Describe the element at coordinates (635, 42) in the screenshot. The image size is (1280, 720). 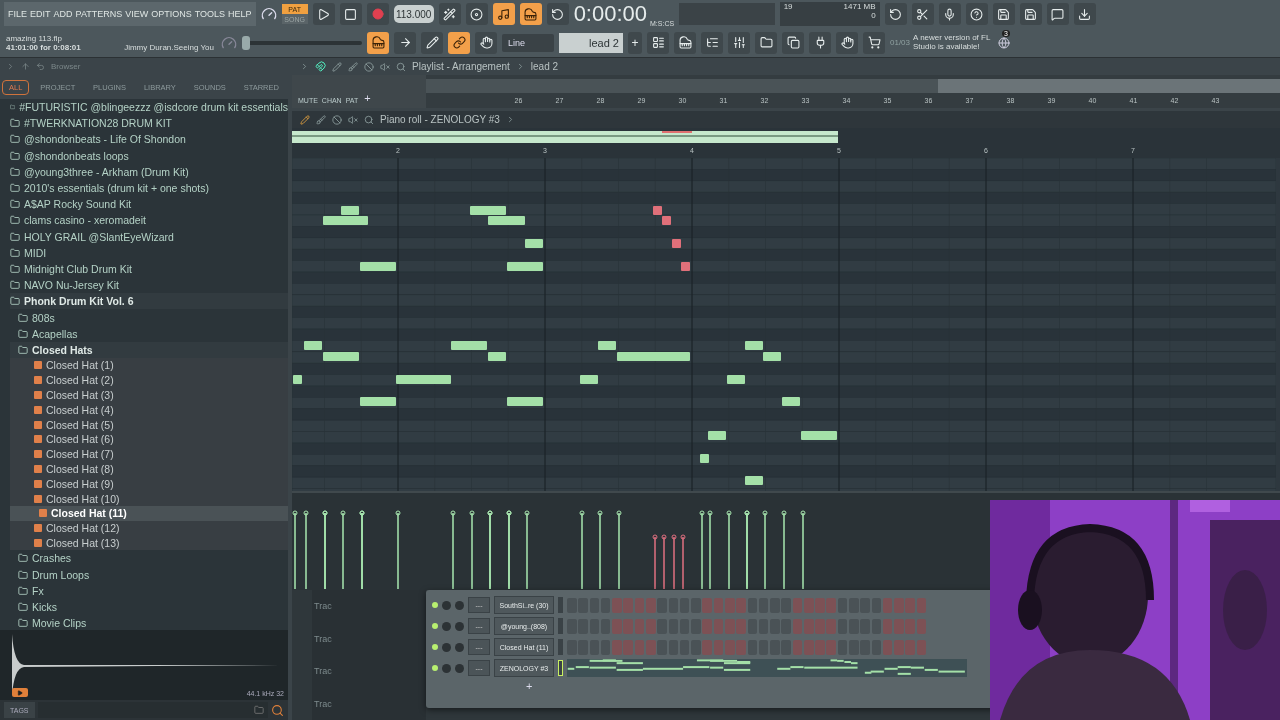
I see `add-pattern-button: +` at that location.